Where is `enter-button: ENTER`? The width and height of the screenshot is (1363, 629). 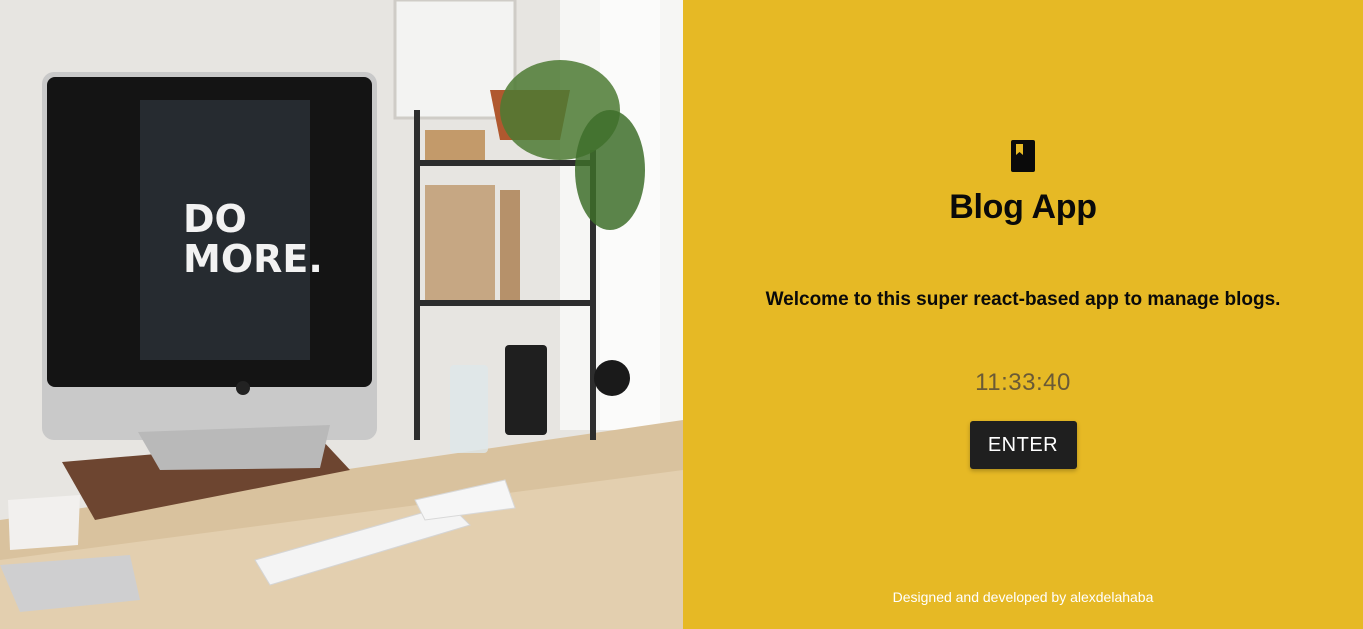 enter-button: ENTER is located at coordinates (1023, 445).